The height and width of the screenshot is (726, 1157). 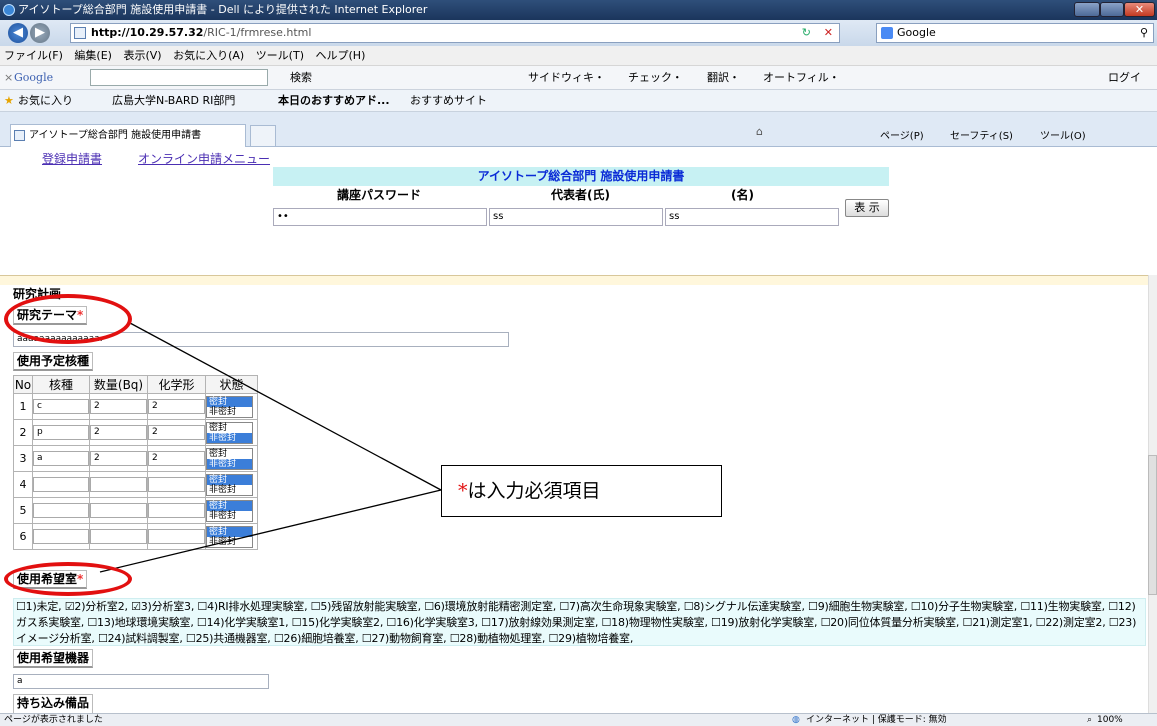 I want to click on status-bar: ページが表示されました ◍ インターネット | 保護モード: 無効 ⌕ 100%, so click(x=578, y=719).